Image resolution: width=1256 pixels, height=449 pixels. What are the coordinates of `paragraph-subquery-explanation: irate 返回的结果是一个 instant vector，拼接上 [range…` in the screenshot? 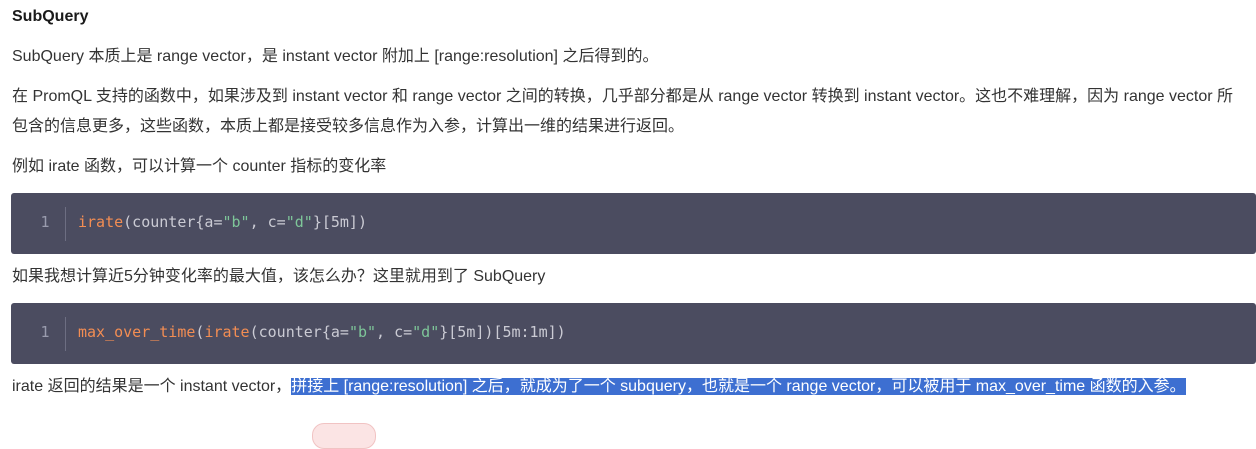 It's located at (630, 387).